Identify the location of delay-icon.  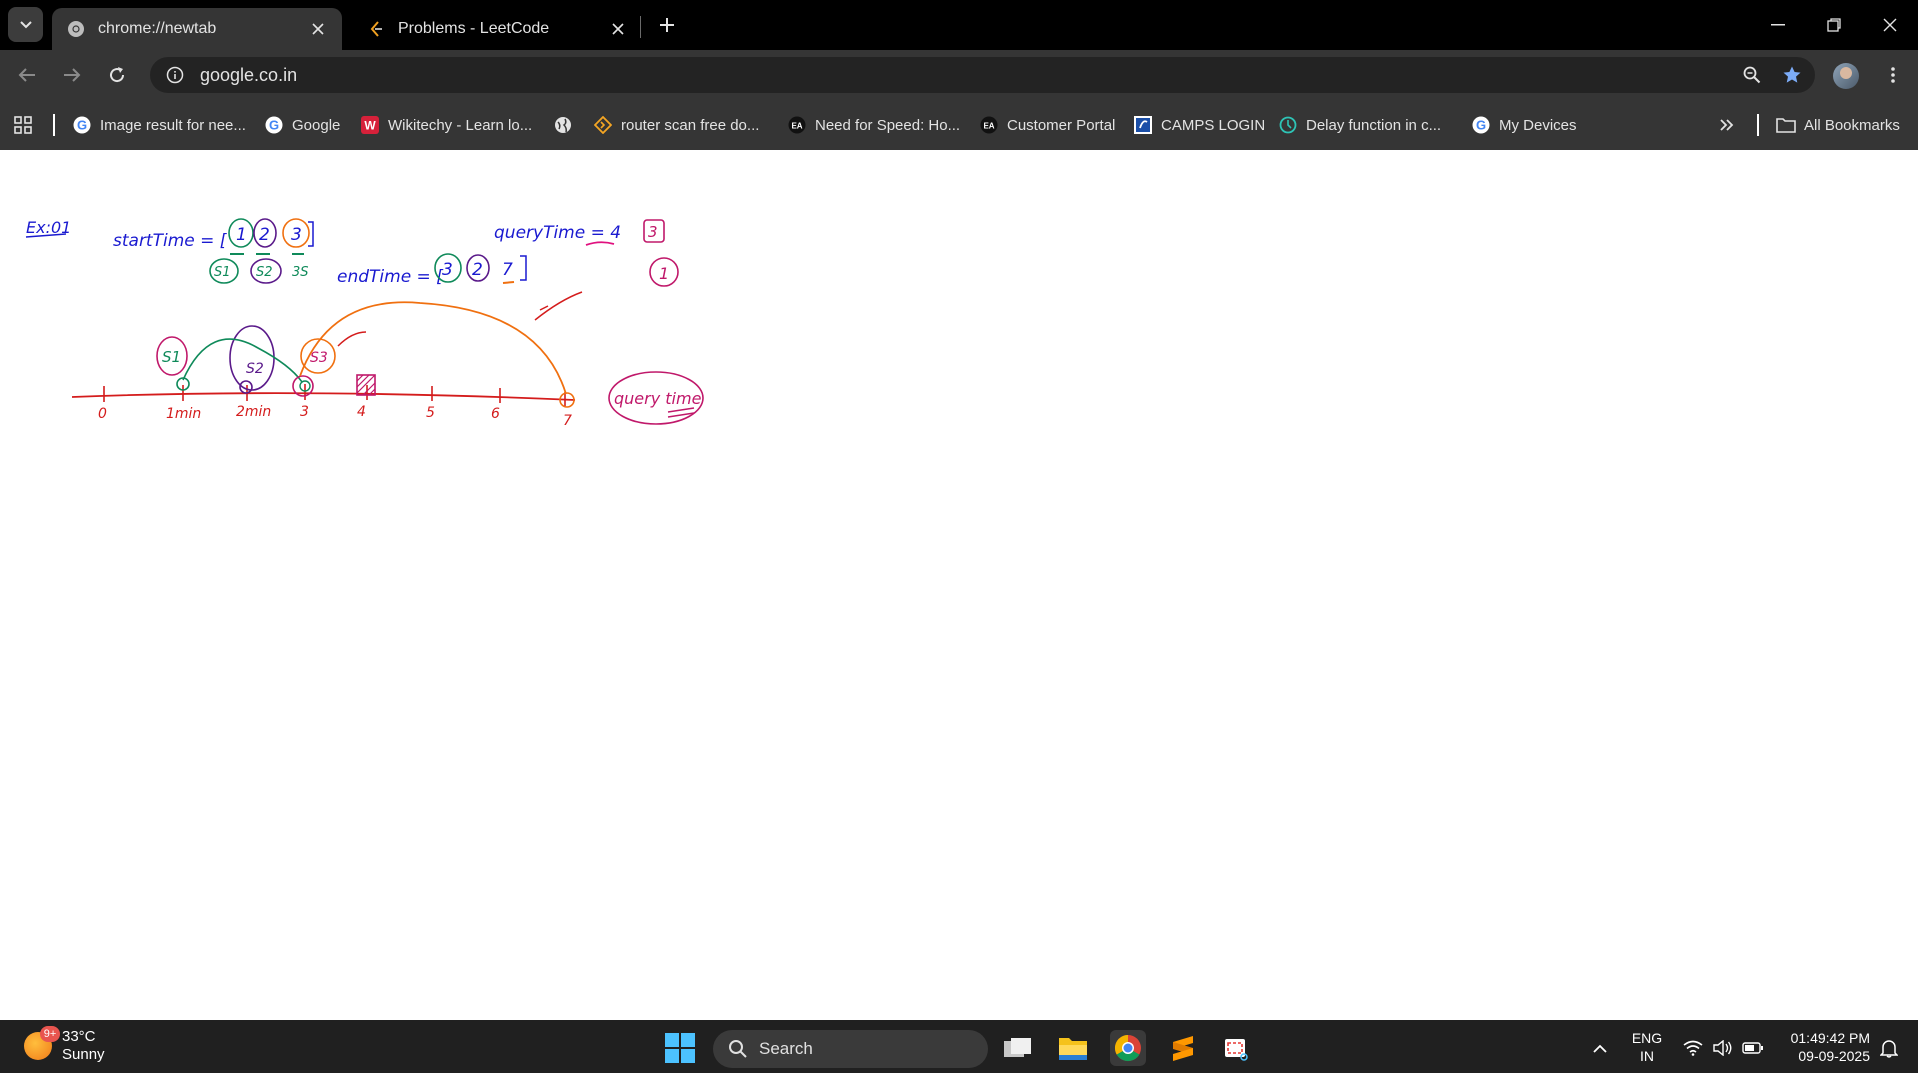
(1288, 125).